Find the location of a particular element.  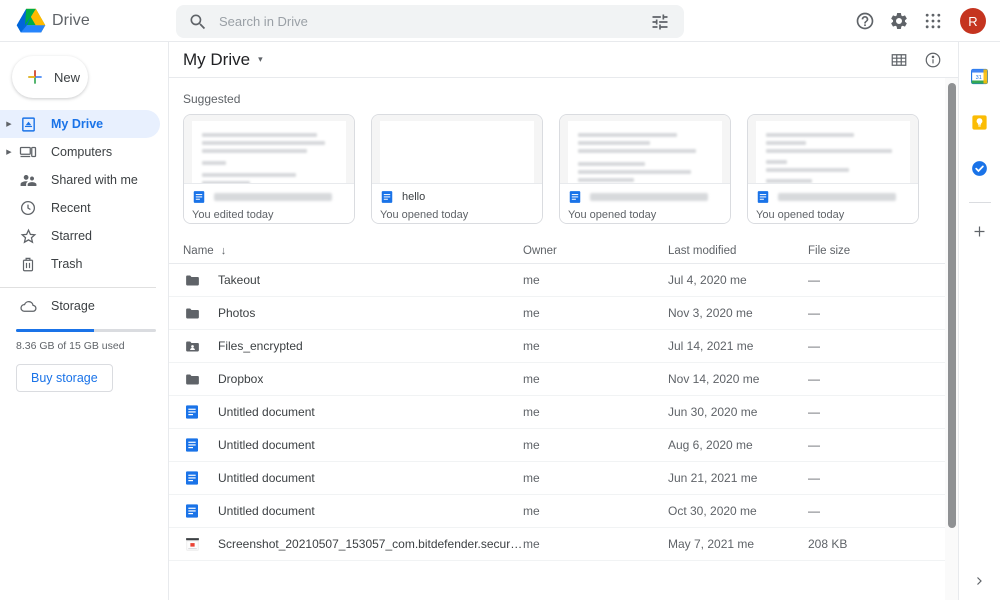

image-icon is located at coordinates (192, 544).